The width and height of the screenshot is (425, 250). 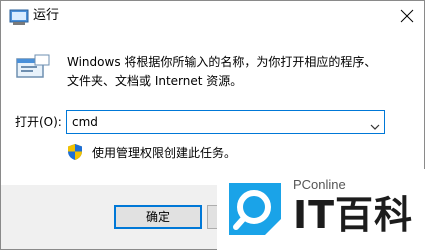 What do you see at coordinates (225, 122) in the screenshot?
I see `open-combobox: cmd` at bounding box center [225, 122].